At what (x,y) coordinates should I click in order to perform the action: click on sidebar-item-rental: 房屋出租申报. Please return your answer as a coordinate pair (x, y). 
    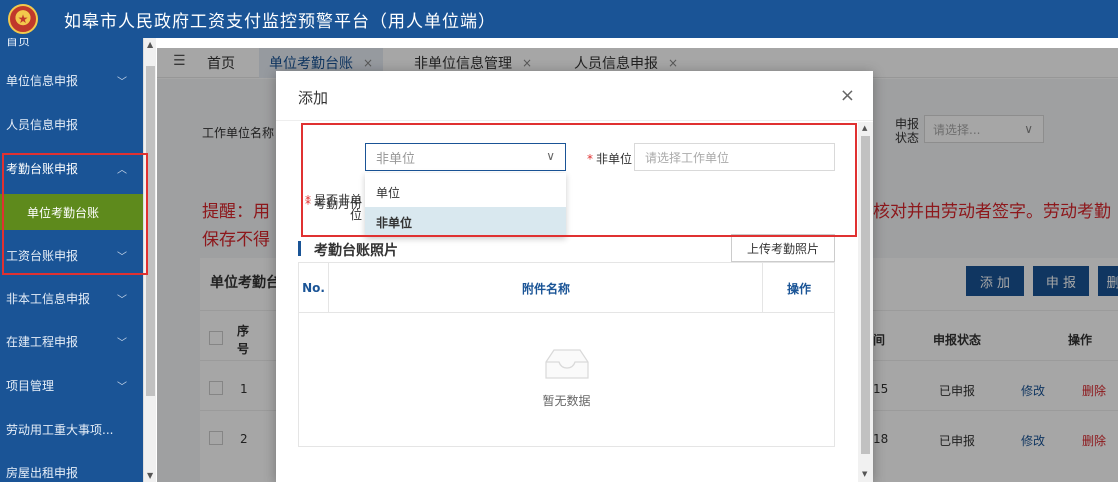
    Looking at the image, I should click on (71, 467).